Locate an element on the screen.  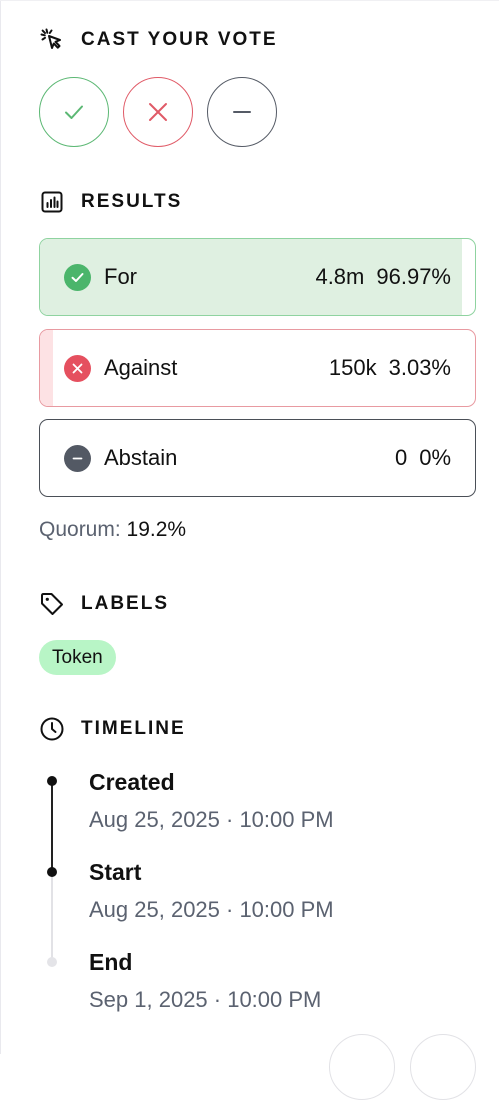
timeline-header: TIMELINE is located at coordinates (112, 729).